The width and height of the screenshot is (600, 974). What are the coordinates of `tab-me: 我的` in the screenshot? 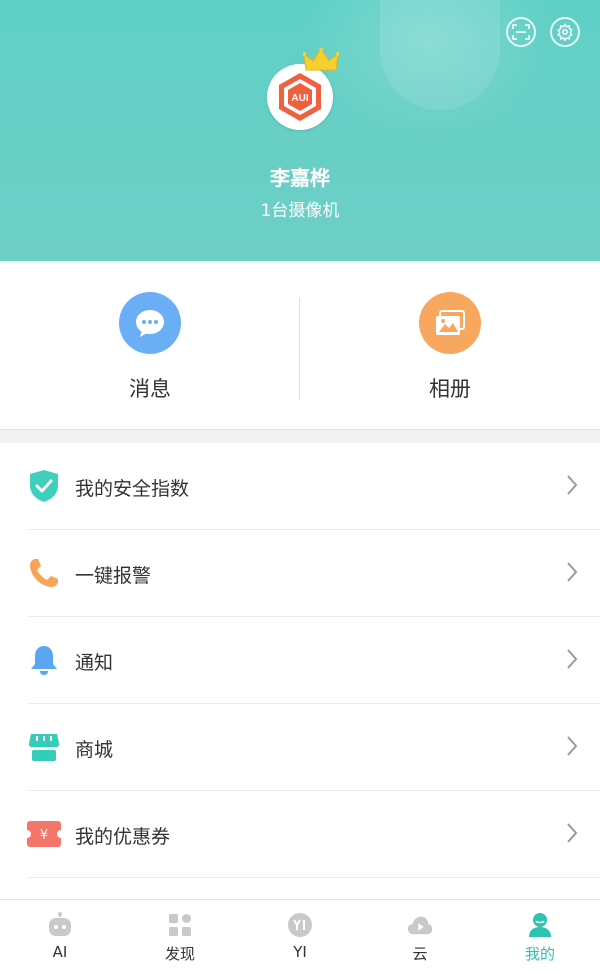 It's located at (540, 937).